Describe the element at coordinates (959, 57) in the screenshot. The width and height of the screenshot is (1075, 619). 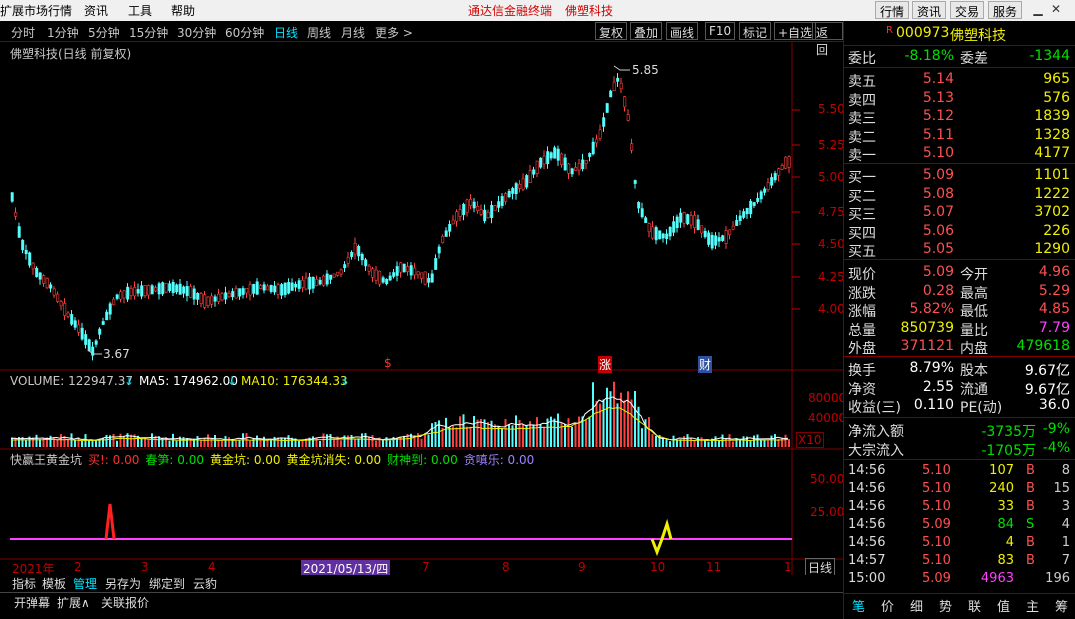
I see `order-ratio-row: 委比 -8.18% 委差 -1344` at that location.